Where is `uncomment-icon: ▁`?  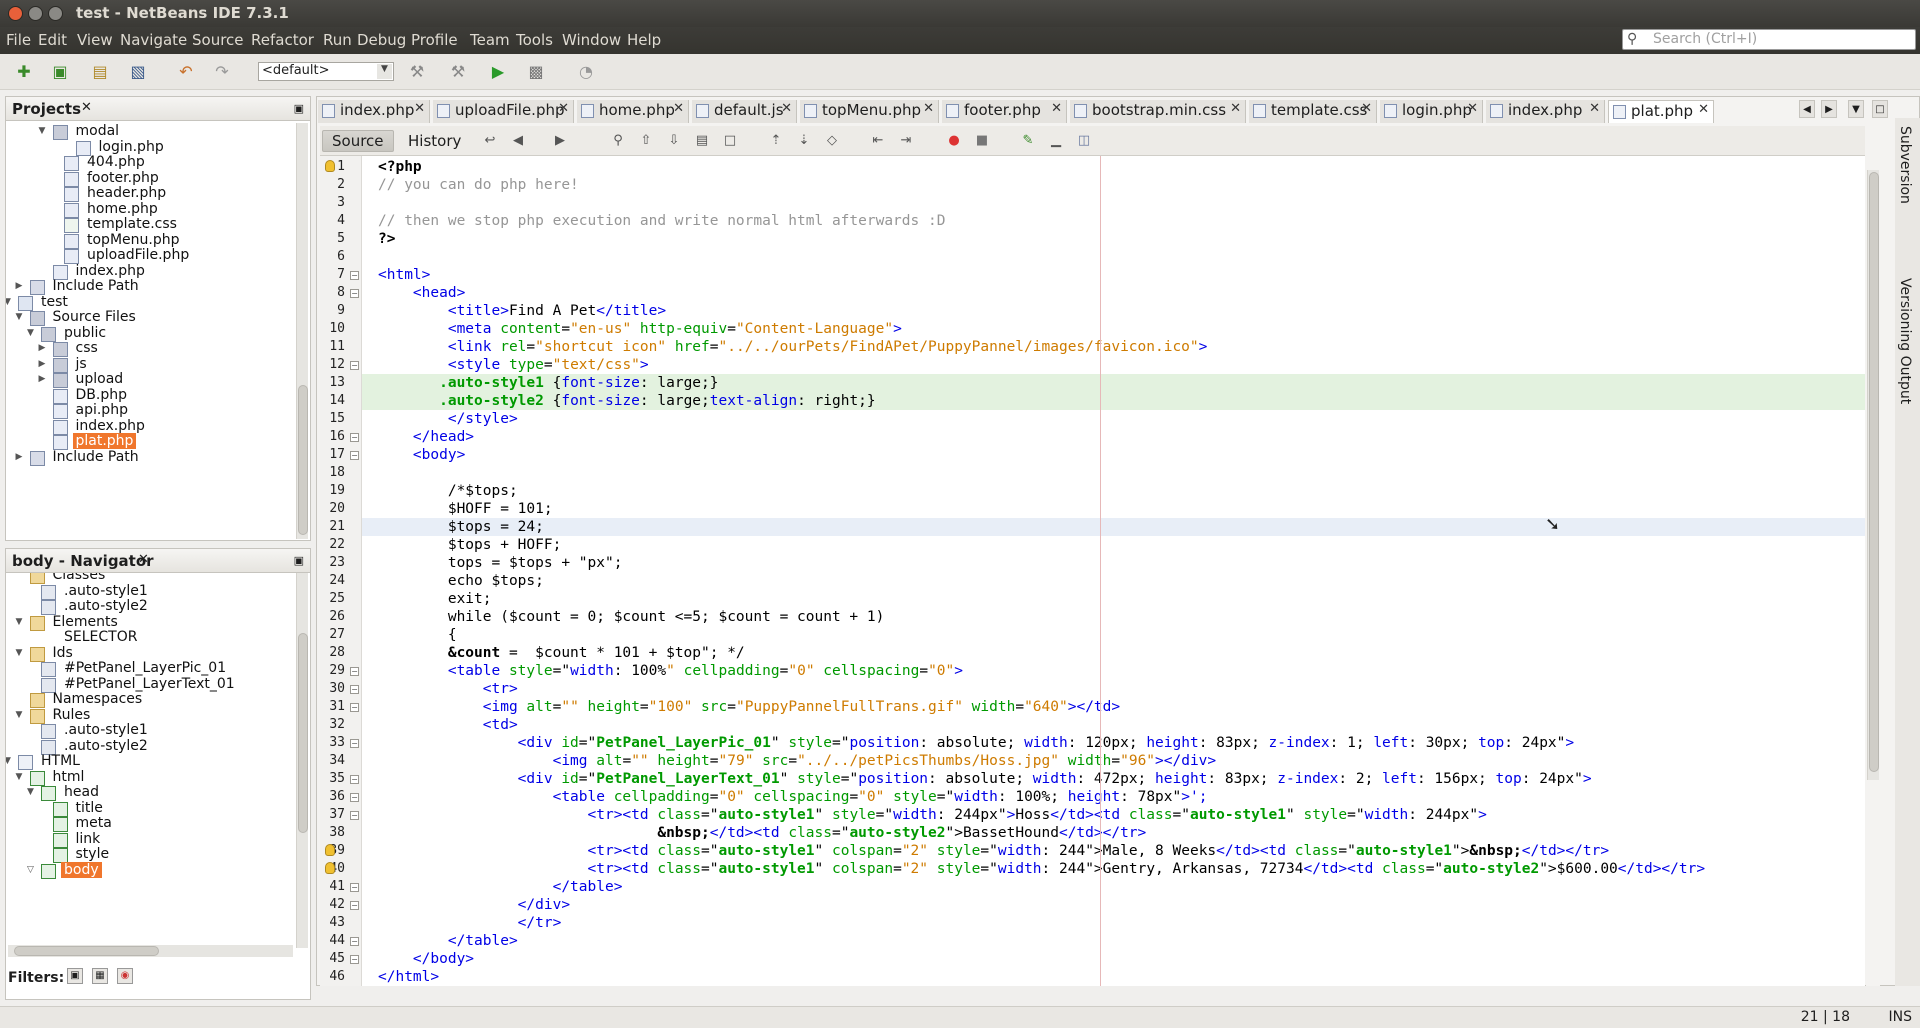 uncomment-icon: ▁ is located at coordinates (1056, 141).